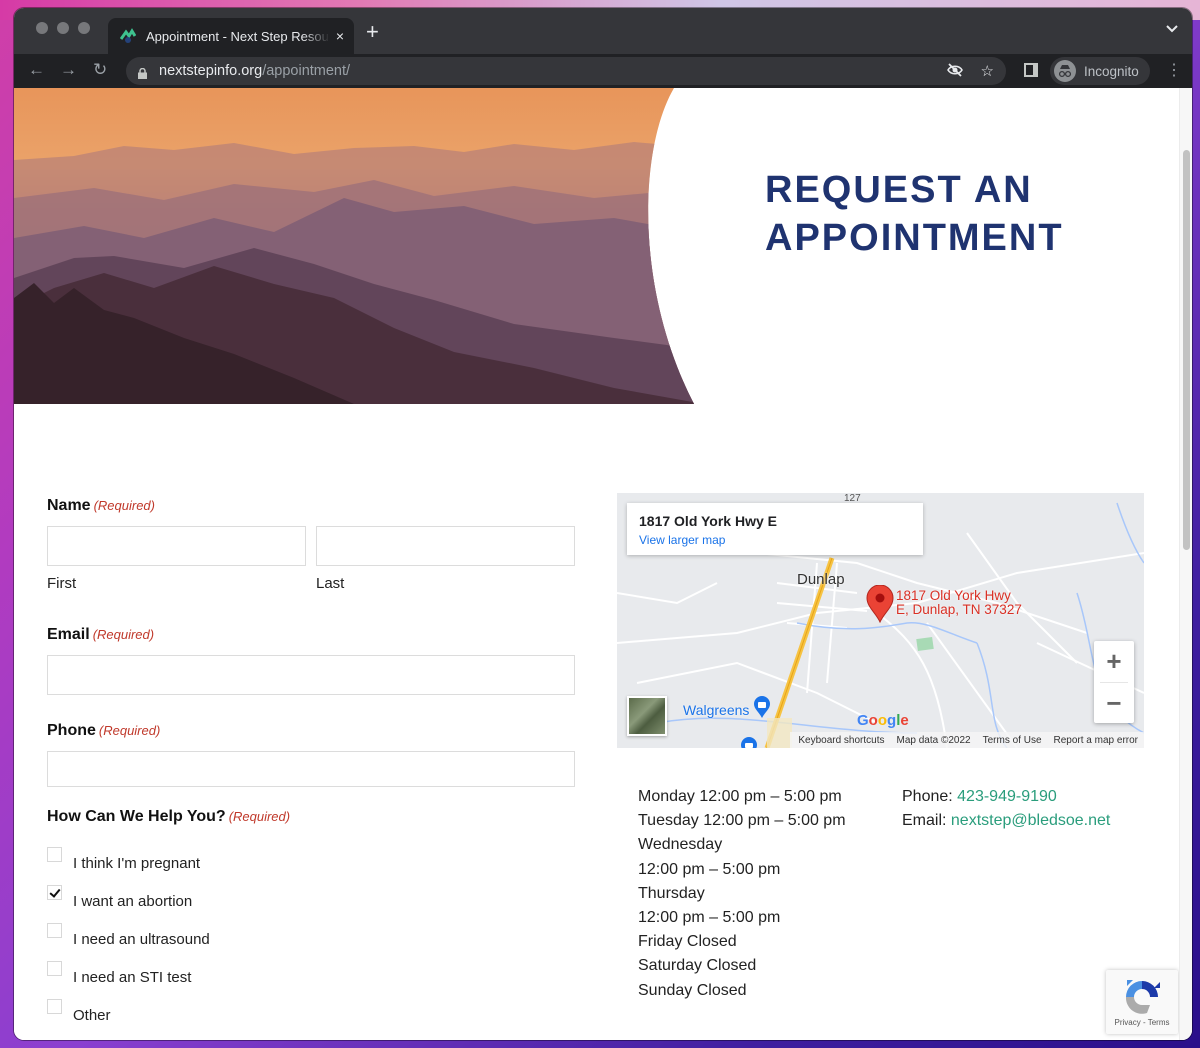 This screenshot has height=1048, width=1200. What do you see at coordinates (933, 740) in the screenshot?
I see `map-data-attribution: Map data ©2022` at bounding box center [933, 740].